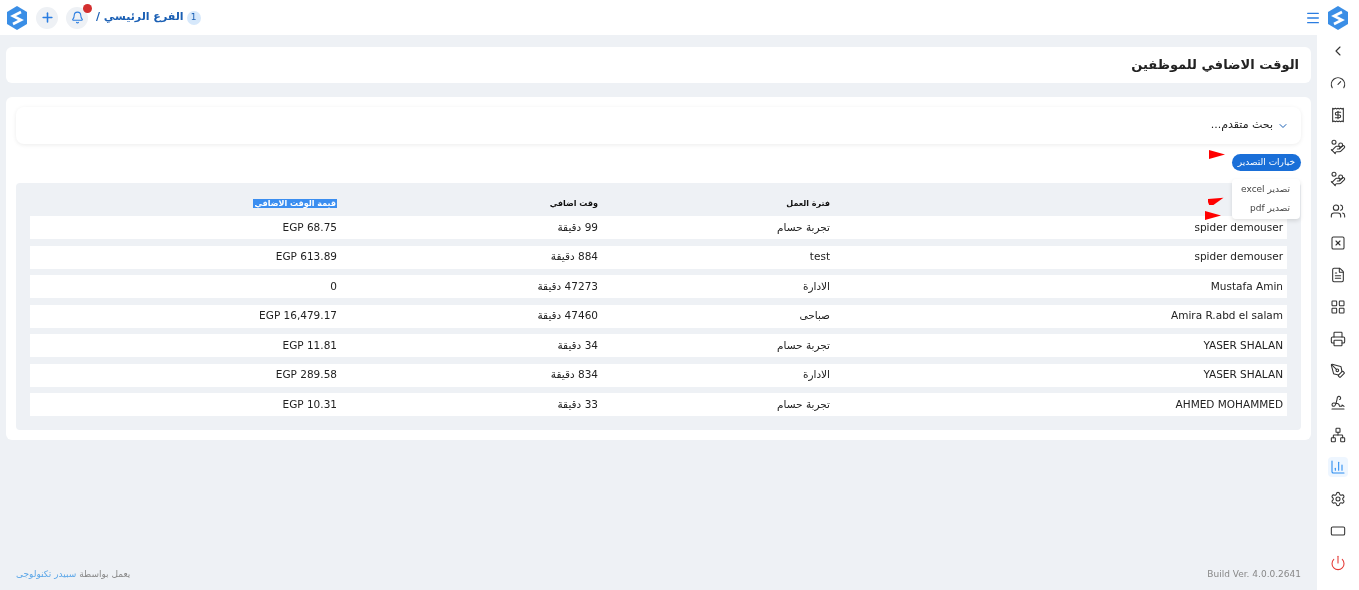  I want to click on table-cell-text: 834 دقيقة, so click(574, 375).